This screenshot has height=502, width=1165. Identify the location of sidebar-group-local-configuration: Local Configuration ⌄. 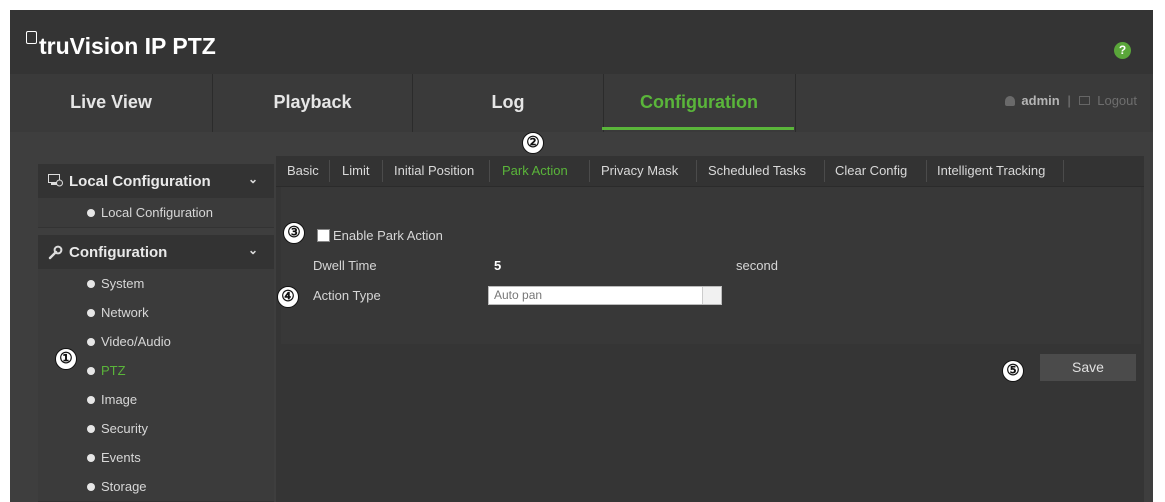
(156, 181).